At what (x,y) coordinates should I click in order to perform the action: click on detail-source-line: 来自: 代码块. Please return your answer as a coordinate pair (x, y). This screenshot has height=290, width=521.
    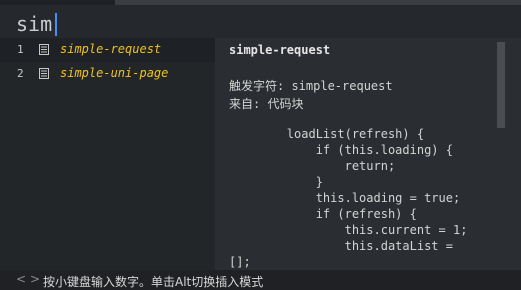
    Looking at the image, I should click on (266, 104).